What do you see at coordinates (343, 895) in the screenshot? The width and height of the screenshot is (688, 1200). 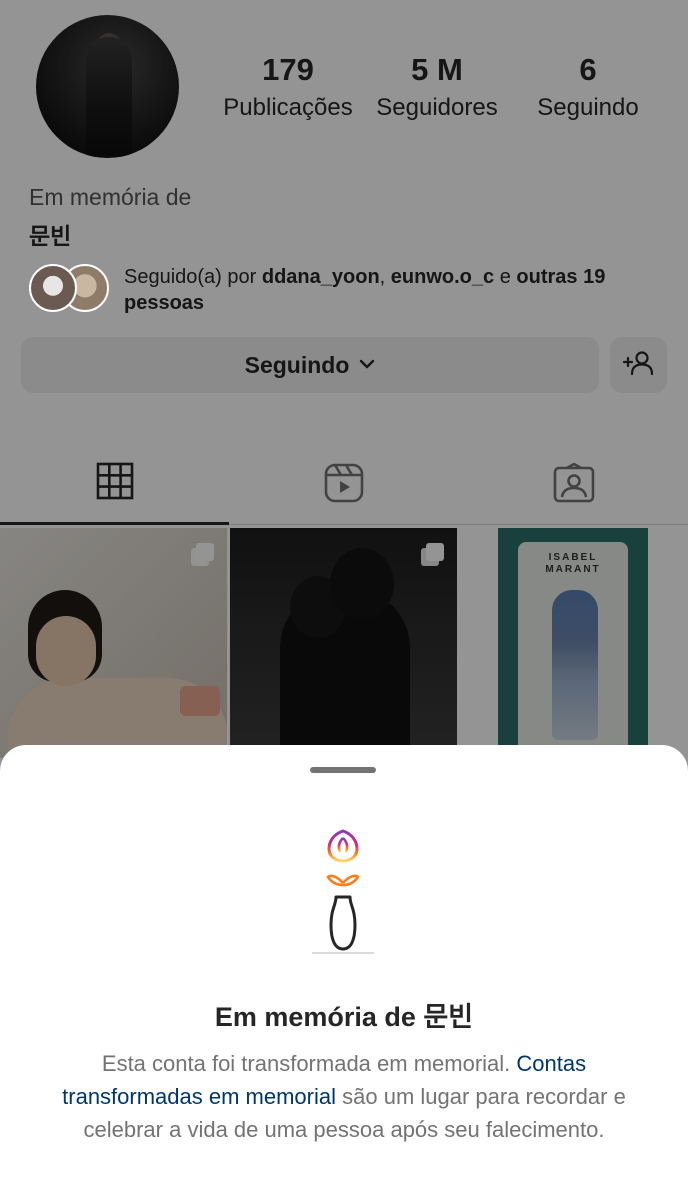 I see `memorial-flower-icon` at bounding box center [343, 895].